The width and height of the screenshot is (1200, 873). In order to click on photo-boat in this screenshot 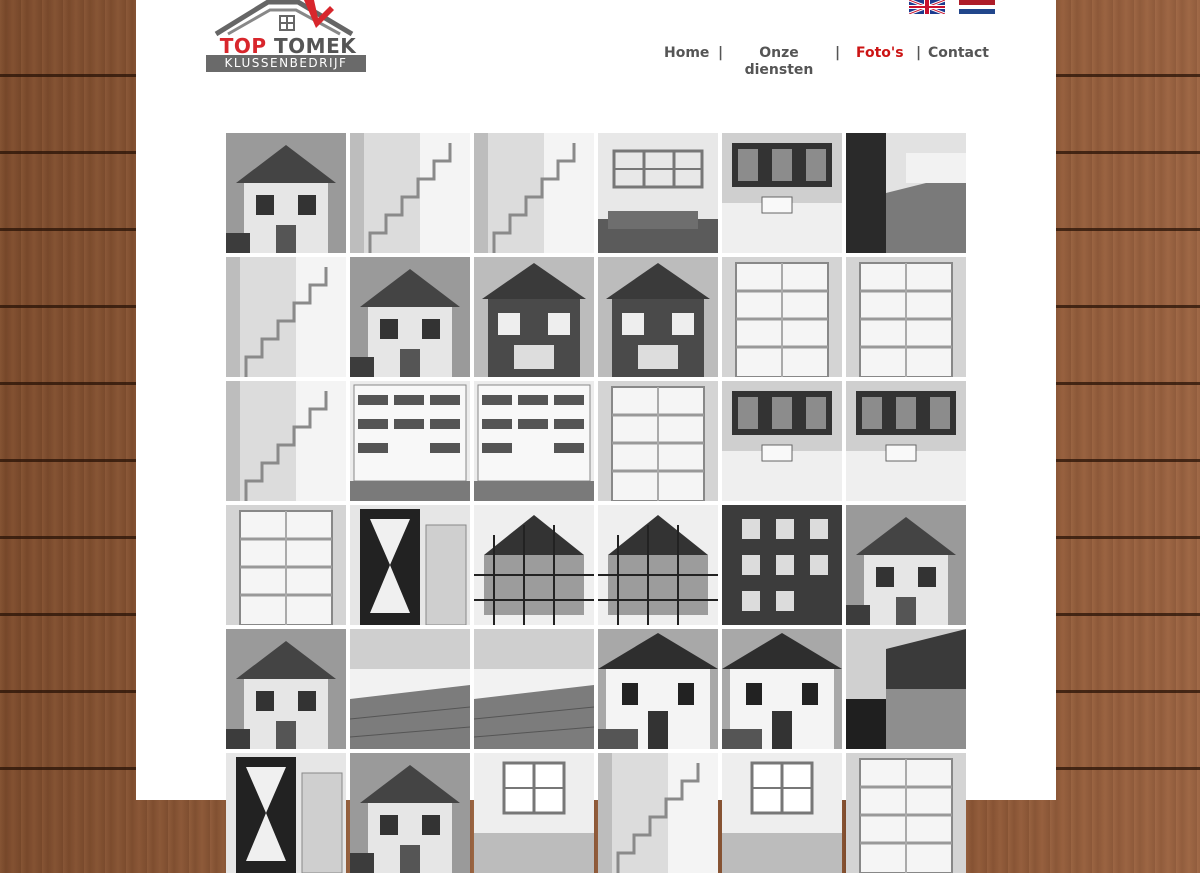, I will do `click(906, 193)`.